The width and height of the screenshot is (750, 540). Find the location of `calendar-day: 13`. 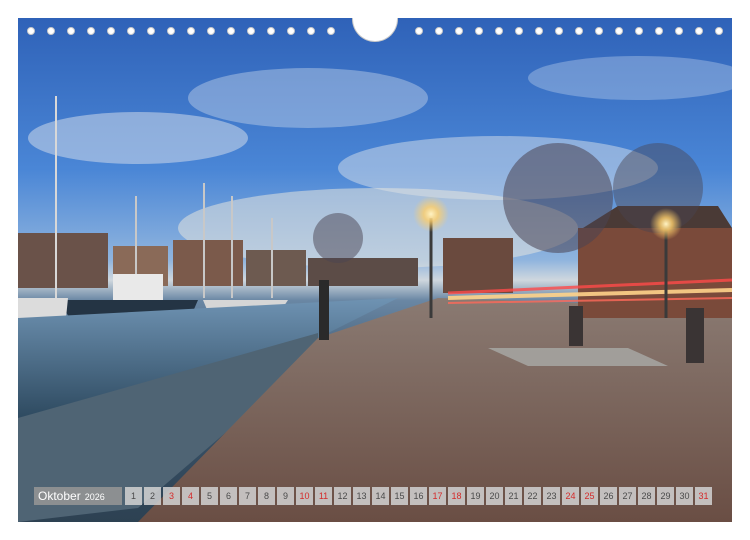

calendar-day: 13 is located at coordinates (361, 496).